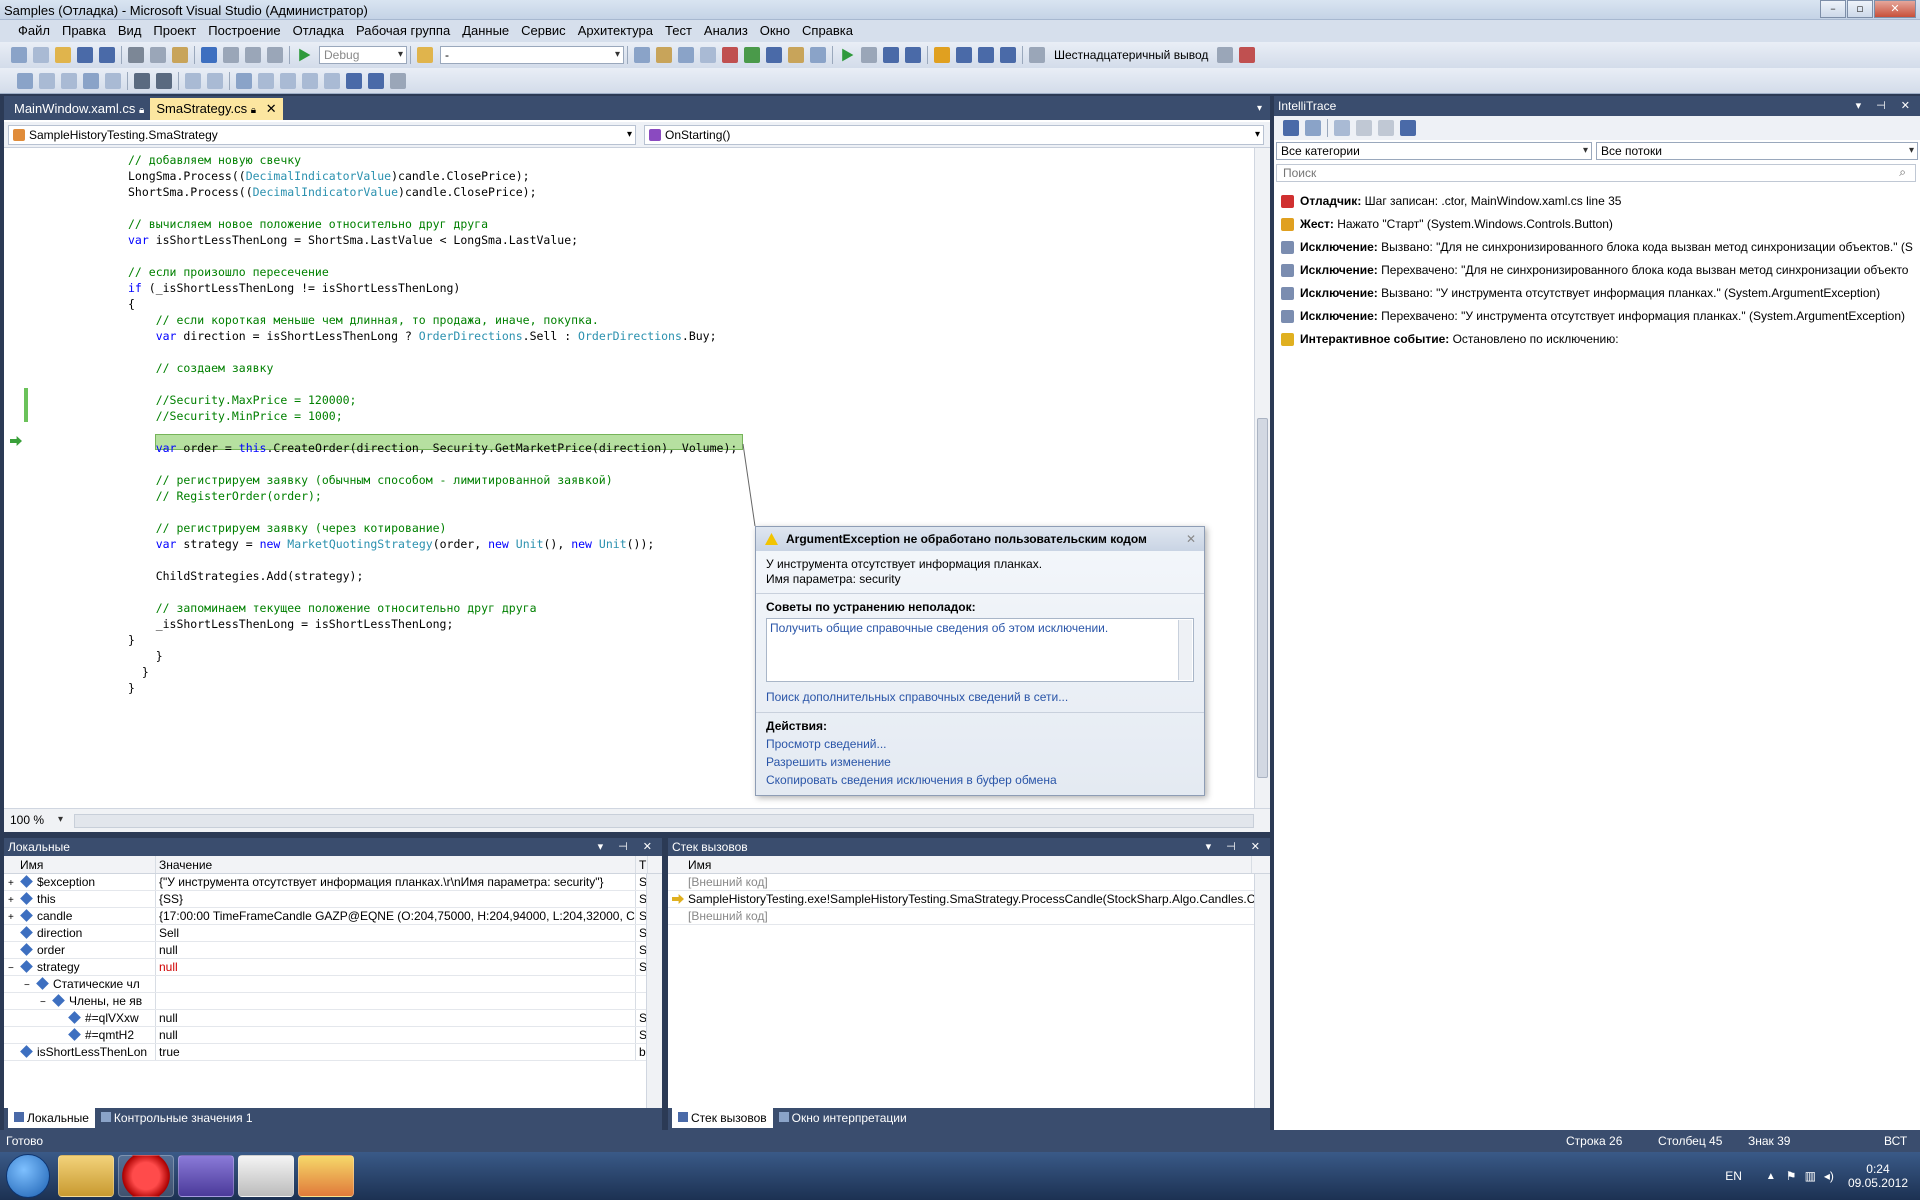 This screenshot has width=1920, height=1200. What do you see at coordinates (1860, 9) in the screenshot?
I see `maximize-button: ▫` at bounding box center [1860, 9].